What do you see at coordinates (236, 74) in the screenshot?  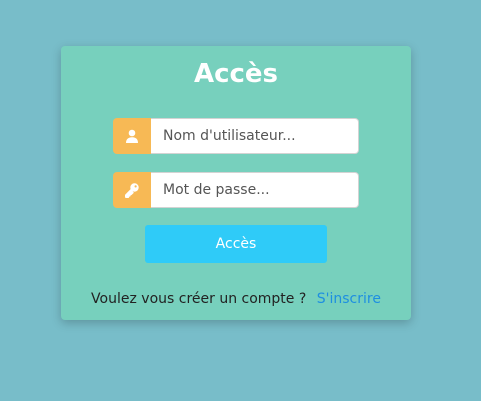 I see `login-title: Accès` at bounding box center [236, 74].